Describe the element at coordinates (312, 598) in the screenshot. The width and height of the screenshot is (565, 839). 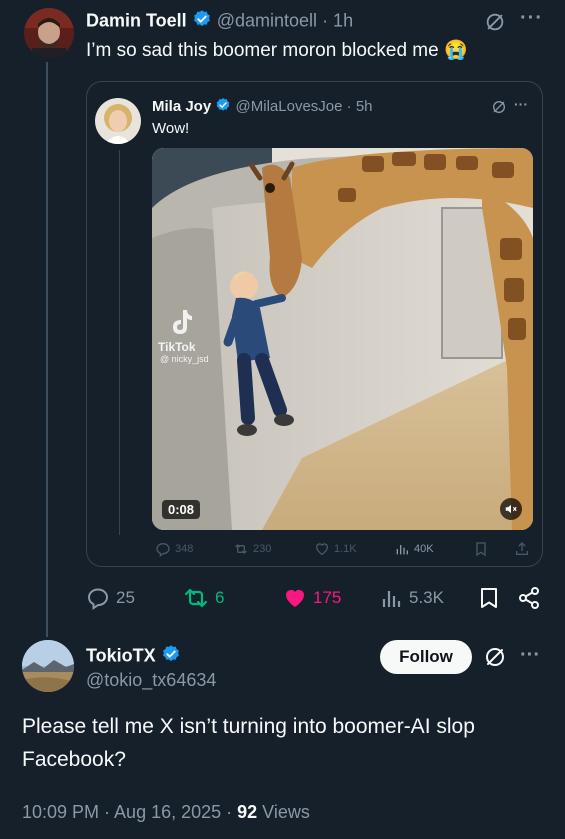
I see `like-button: 175` at that location.